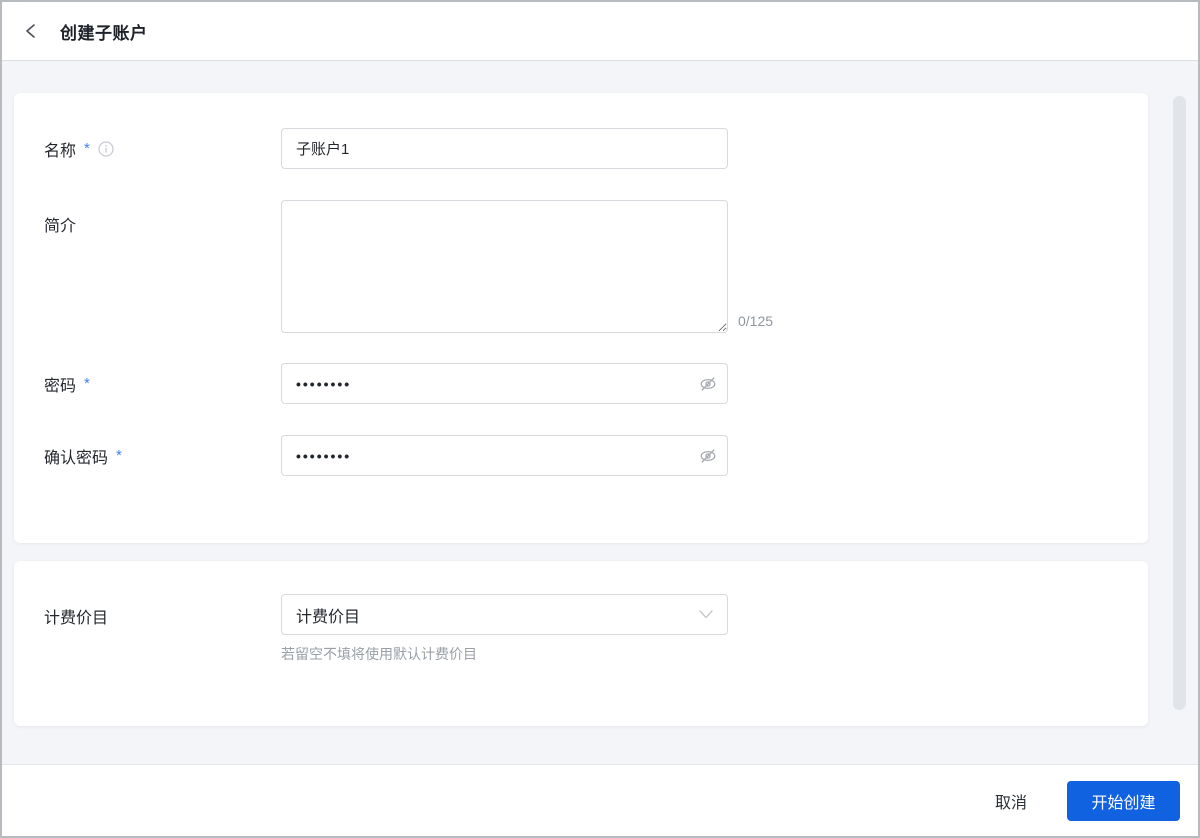  I want to click on billing-field: 计费价目 若留空不填将使用默认计费价目, so click(504, 629).